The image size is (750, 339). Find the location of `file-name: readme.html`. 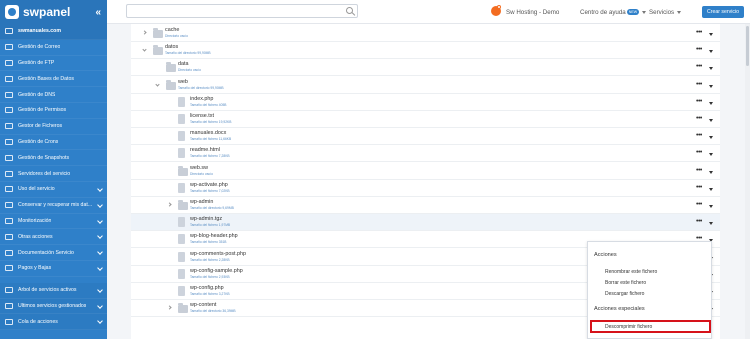

file-name: readme.html is located at coordinates (205, 150).